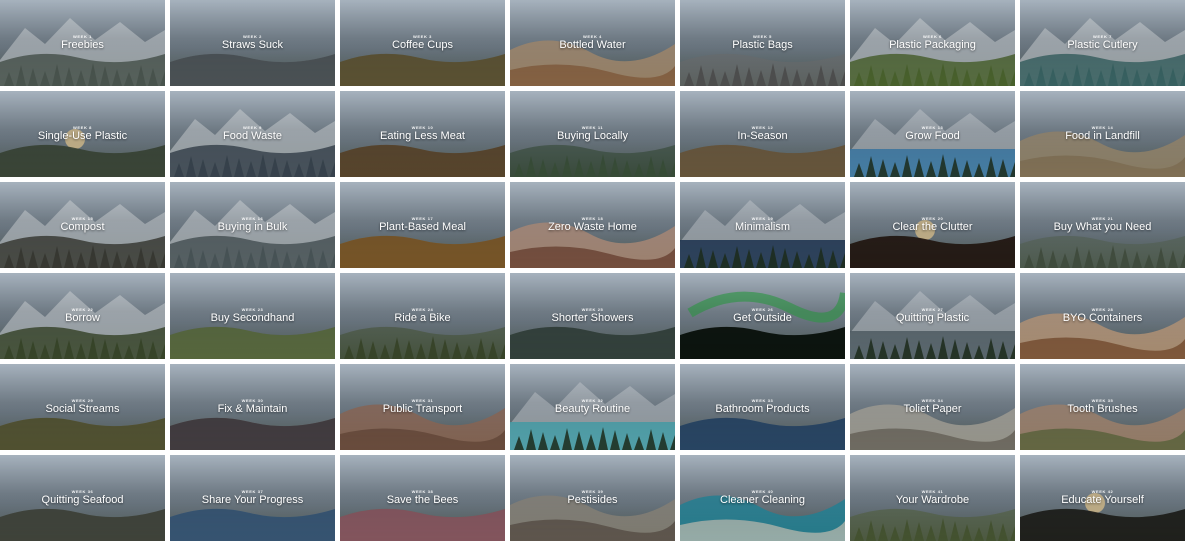  I want to click on photo-tile: WEEK 1 Freebies, so click(82, 43).